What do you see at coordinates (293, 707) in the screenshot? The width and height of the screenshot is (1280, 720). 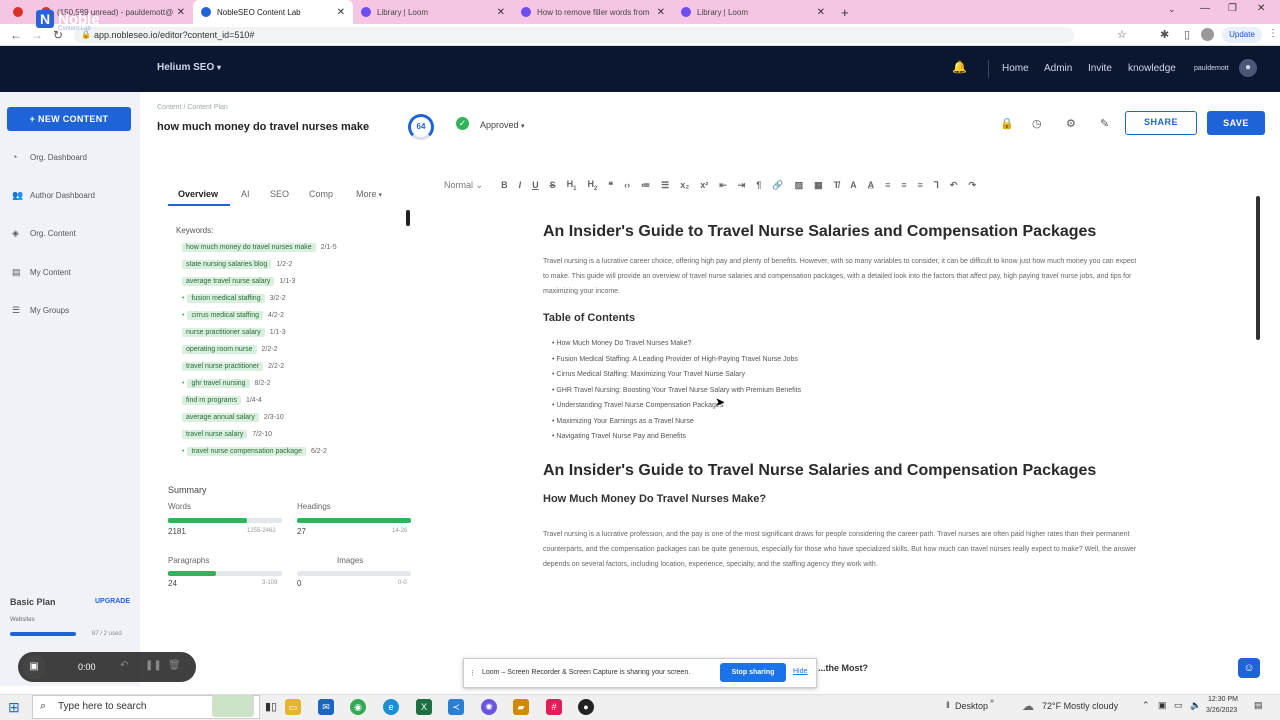 I see `file-explorer-icon: ▭` at bounding box center [293, 707].